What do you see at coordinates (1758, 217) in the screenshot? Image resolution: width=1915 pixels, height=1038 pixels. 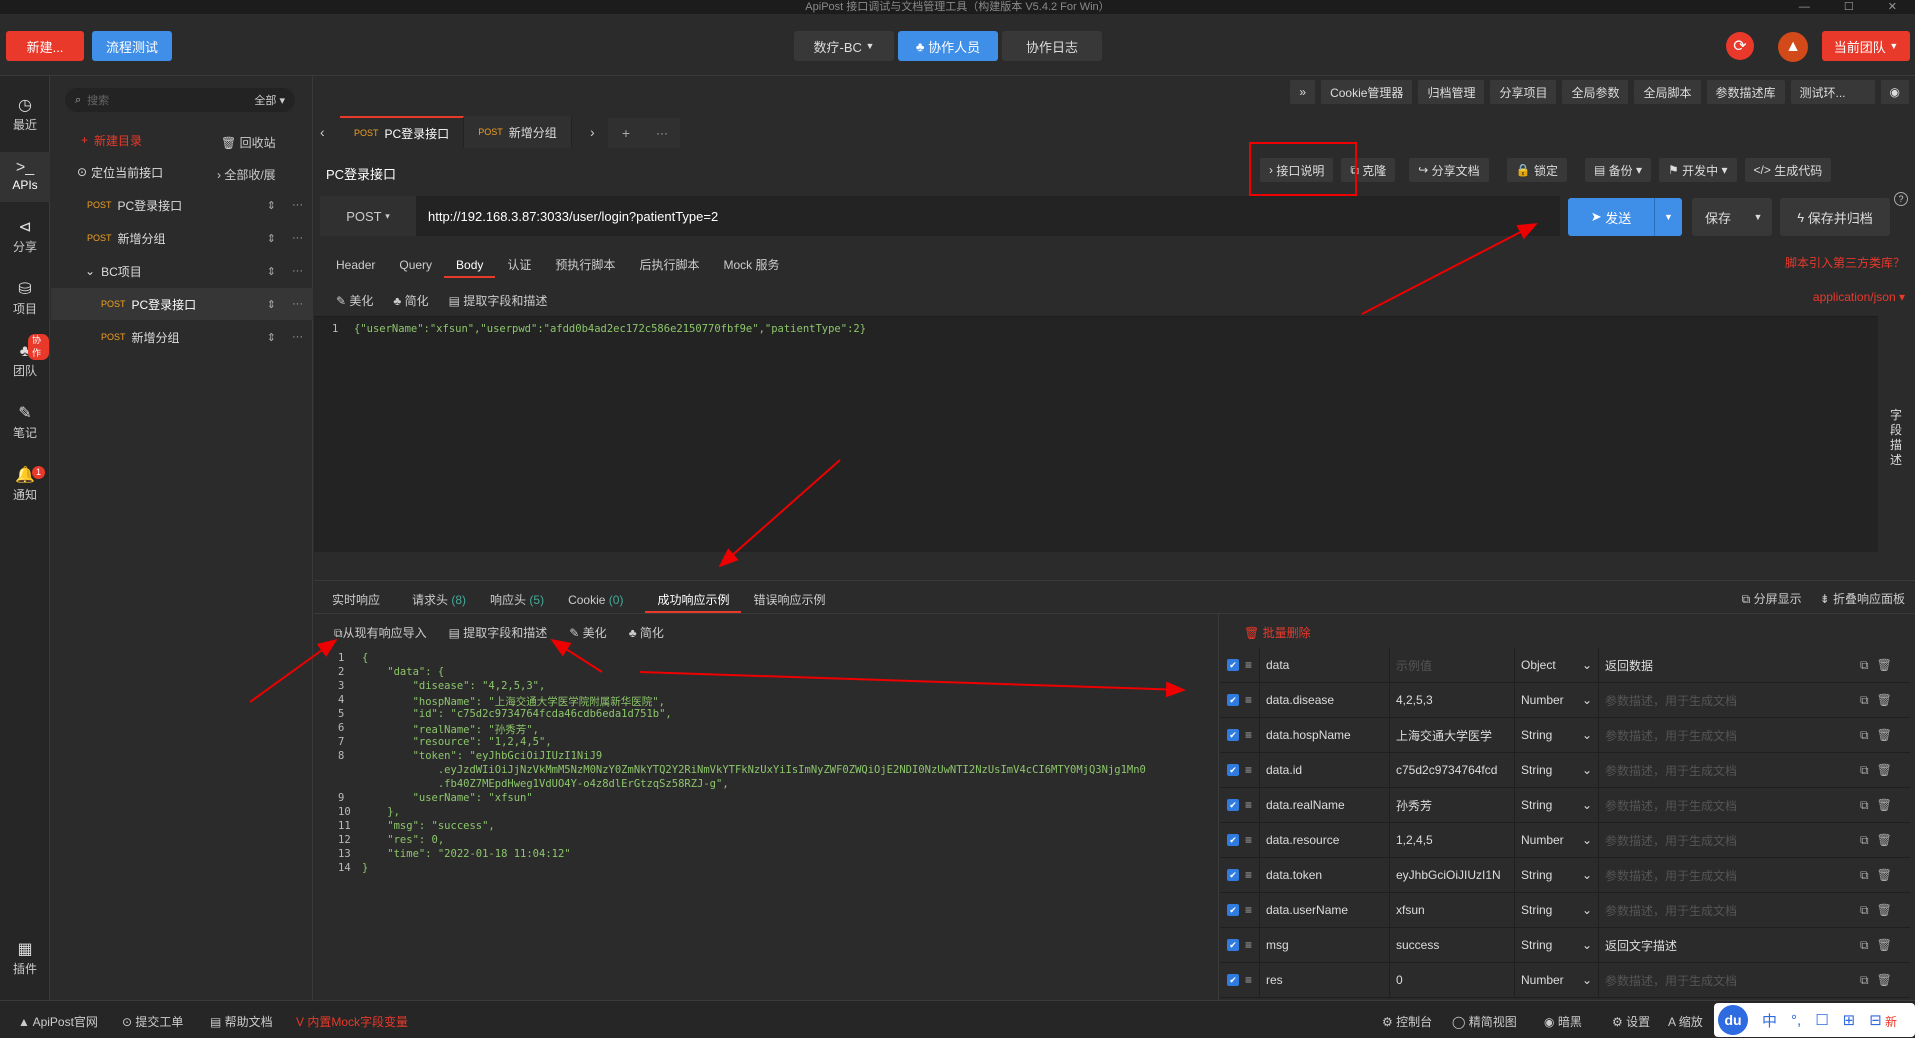 I see `save-dropdown: ▼` at bounding box center [1758, 217].